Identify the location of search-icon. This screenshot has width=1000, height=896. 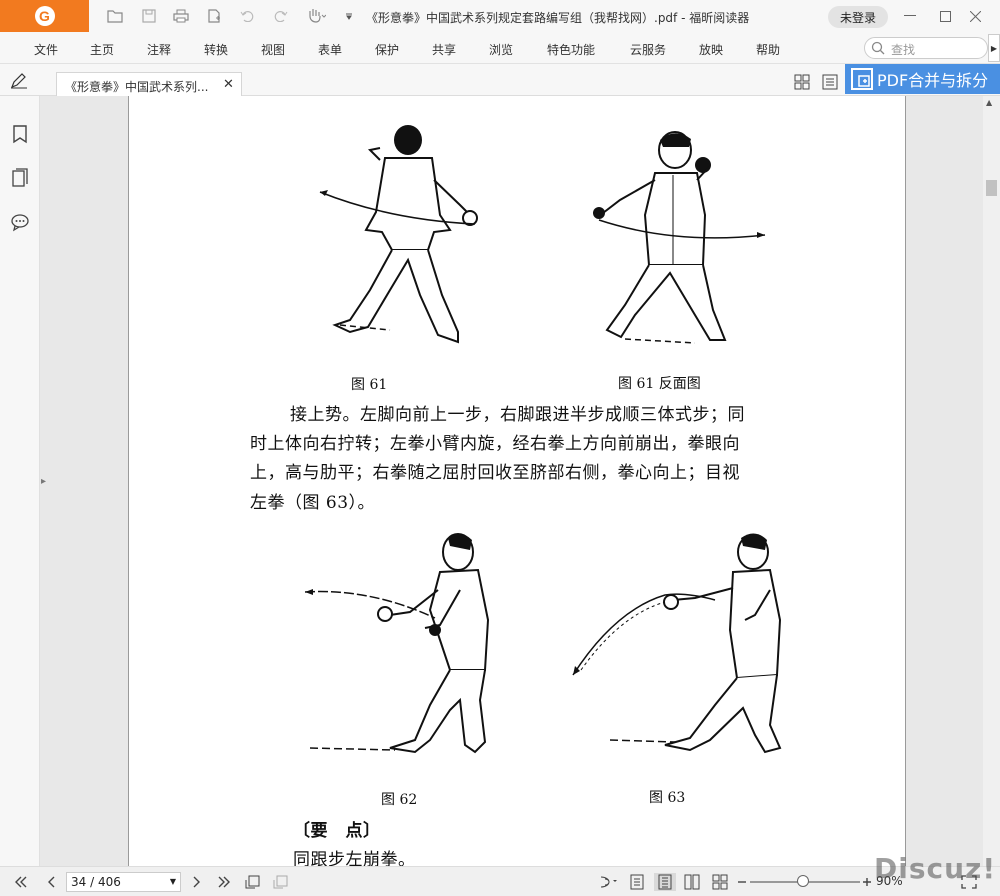
(878, 48).